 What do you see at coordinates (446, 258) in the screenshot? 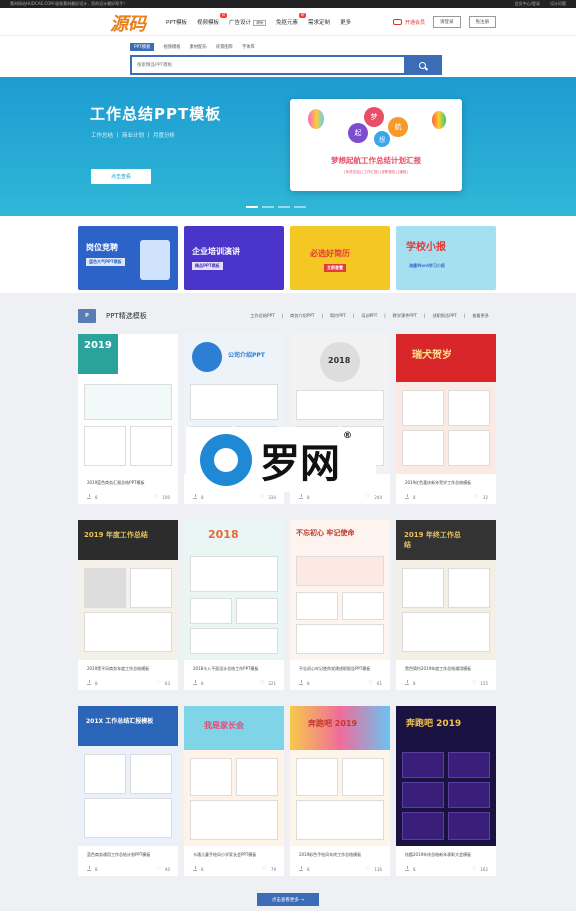
I see `promo-card: 学校小报 海量Word学习小报` at bounding box center [446, 258].